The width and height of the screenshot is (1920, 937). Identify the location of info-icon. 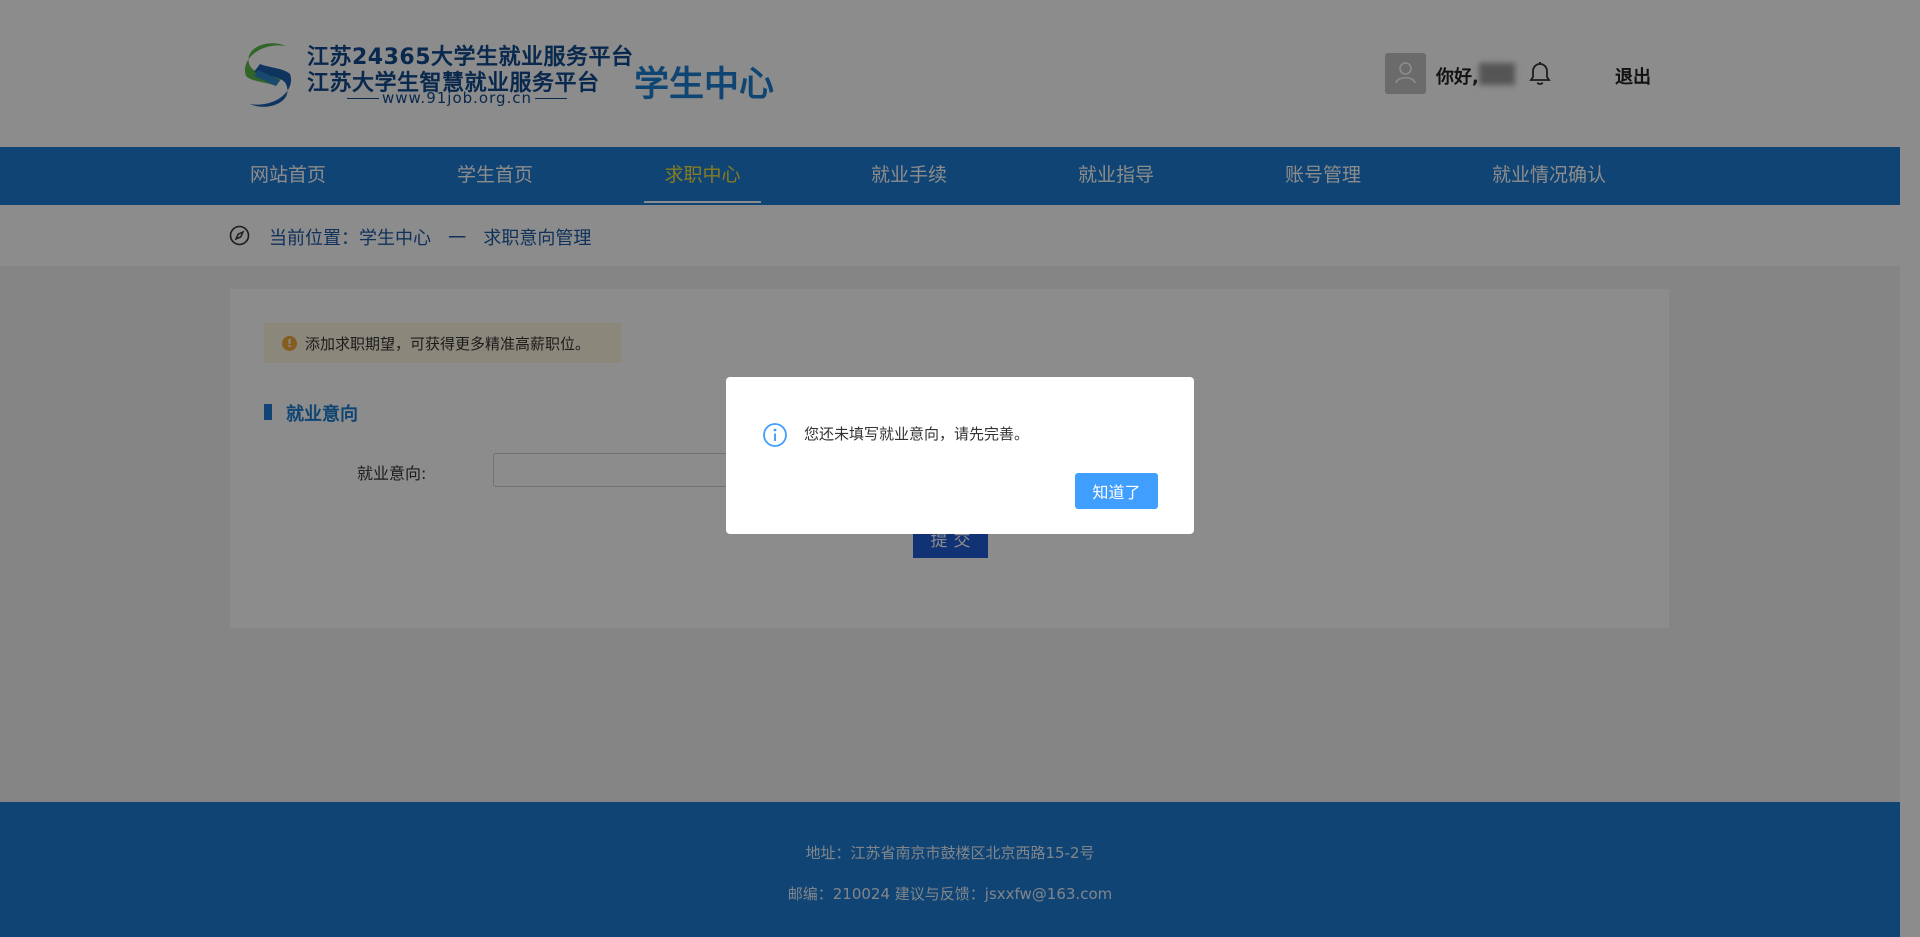
(775, 435).